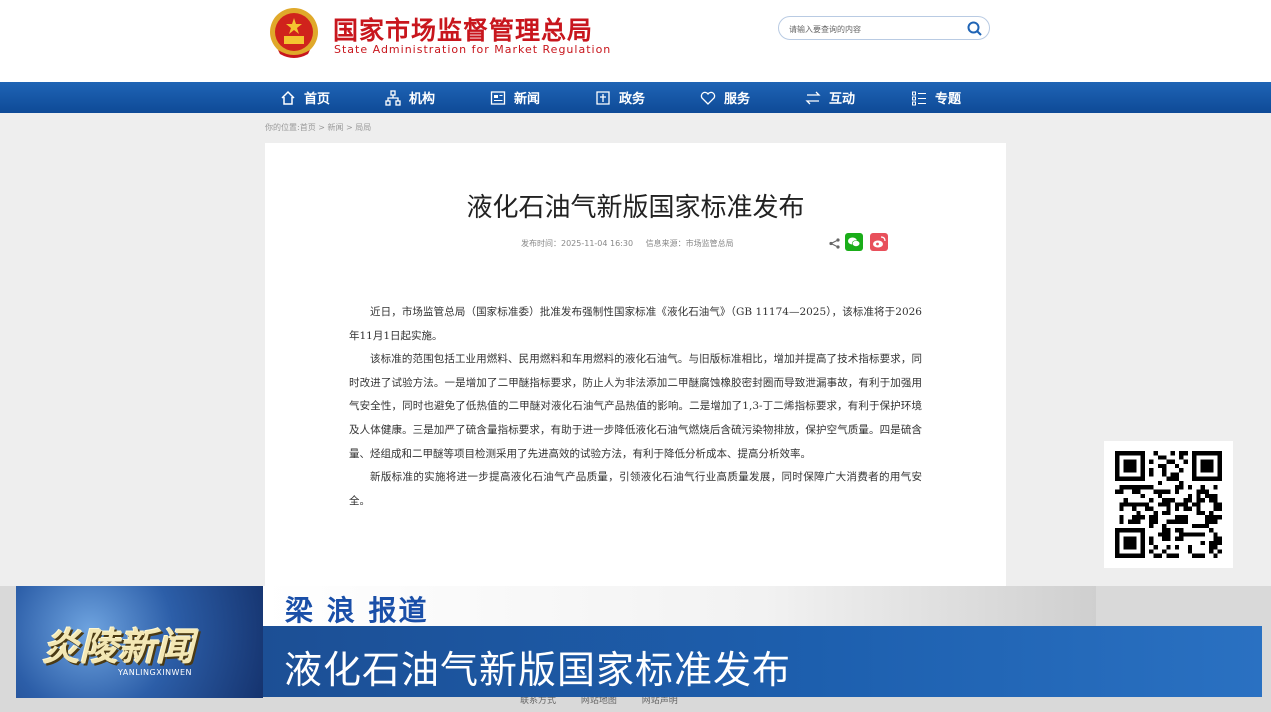 Image resolution: width=1271 pixels, height=712 pixels. Describe the element at coordinates (660, 701) in the screenshot. I see `footer-link-statement: 网站声明` at that location.